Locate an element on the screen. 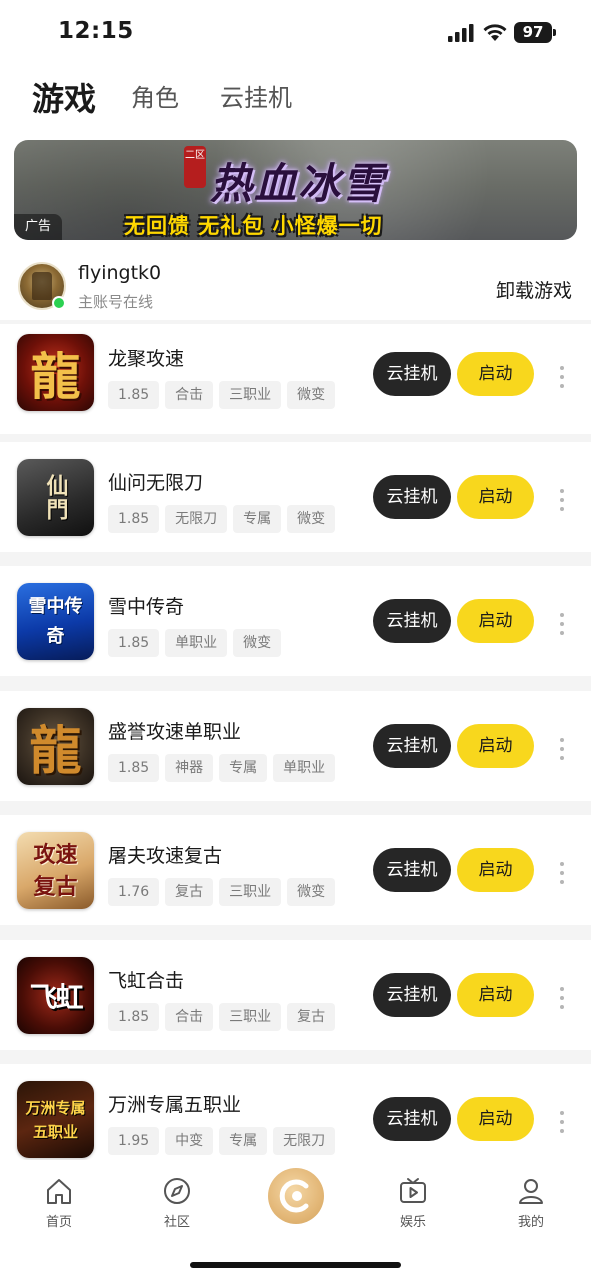 The width and height of the screenshot is (591, 1280). tag-version: 1.76 is located at coordinates (134, 892).